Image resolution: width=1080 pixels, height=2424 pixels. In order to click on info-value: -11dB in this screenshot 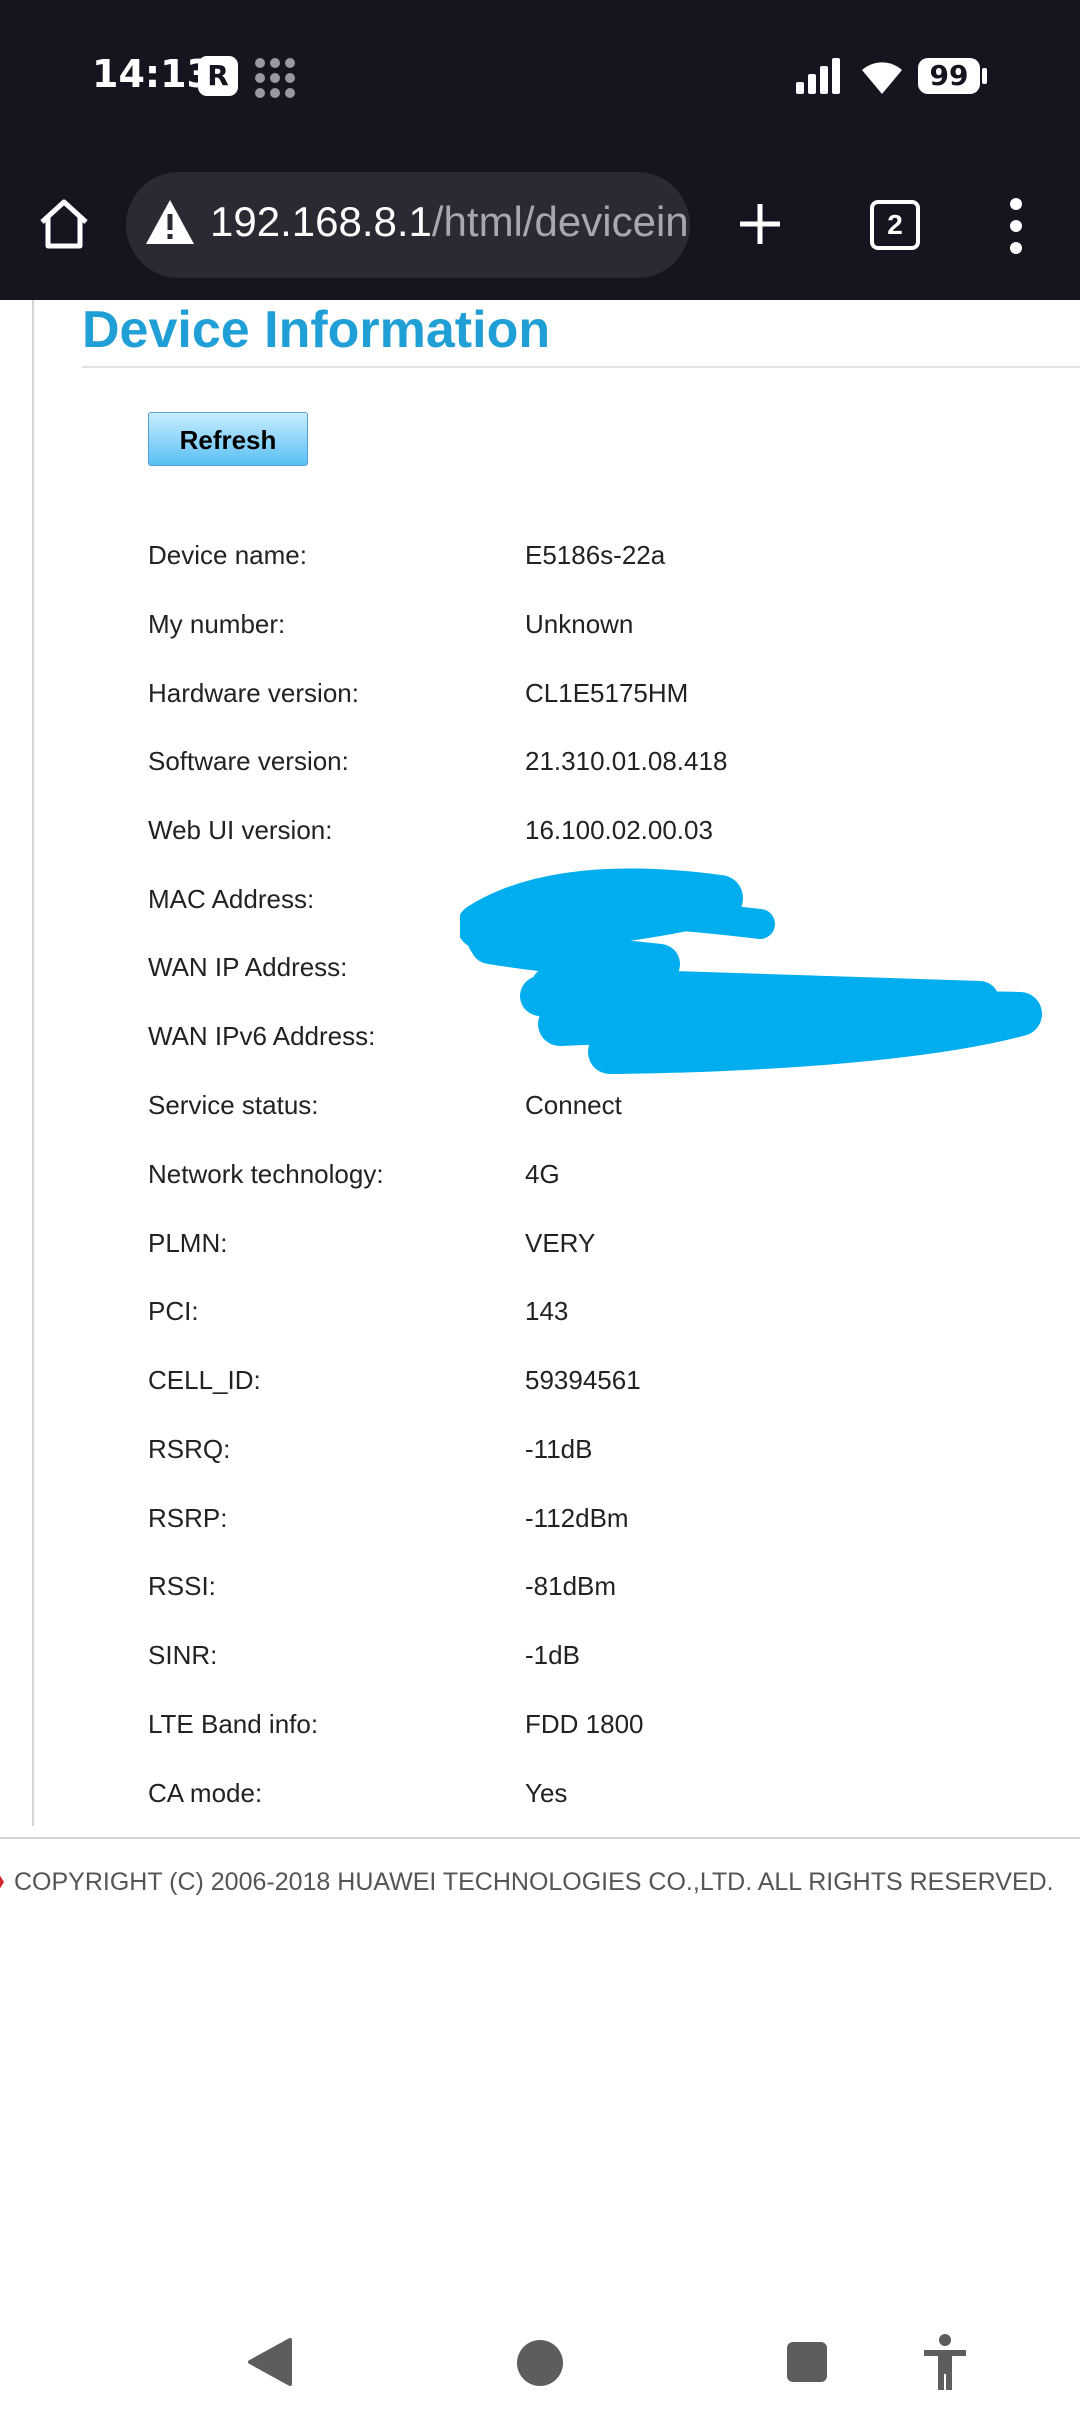, I will do `click(559, 1449)`.